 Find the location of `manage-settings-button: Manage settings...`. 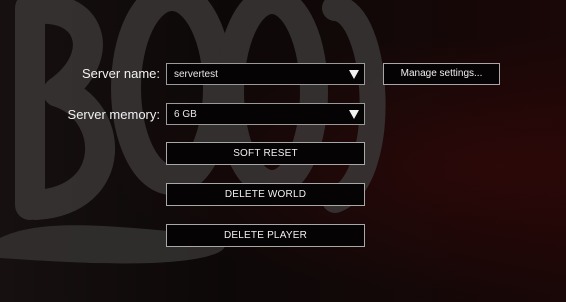

manage-settings-button: Manage settings... is located at coordinates (441, 74).